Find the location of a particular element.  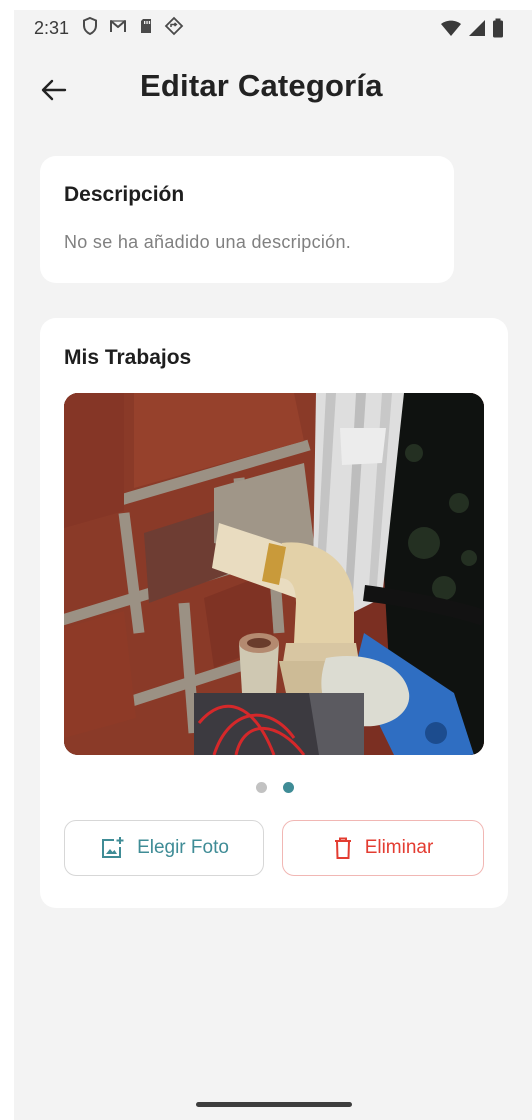

shield-icon is located at coordinates (90, 26).